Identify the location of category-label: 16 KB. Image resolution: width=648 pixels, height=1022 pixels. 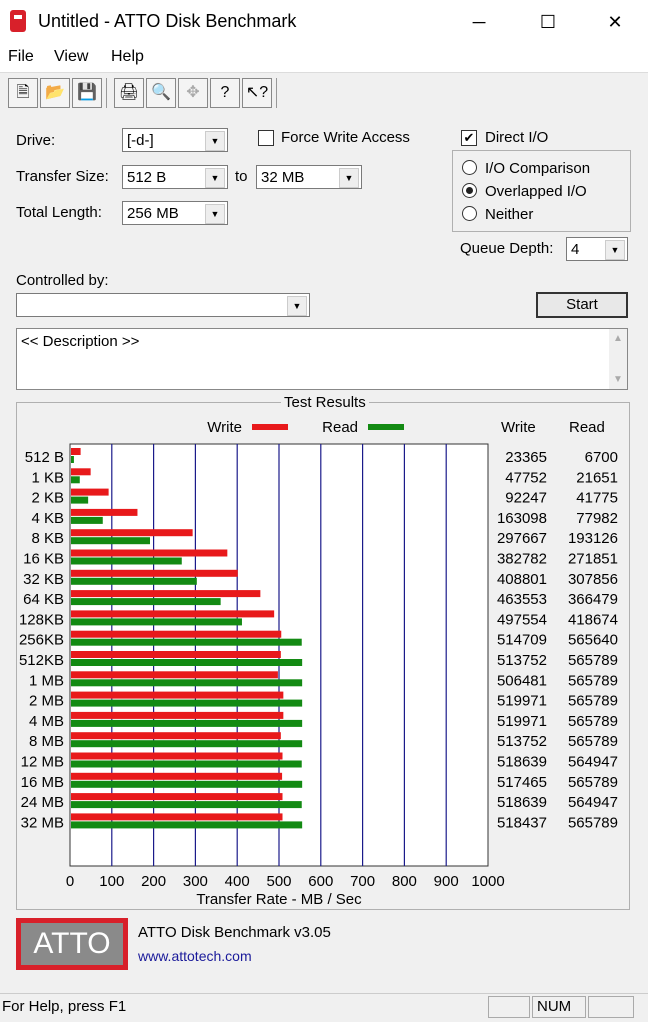
(43, 559).